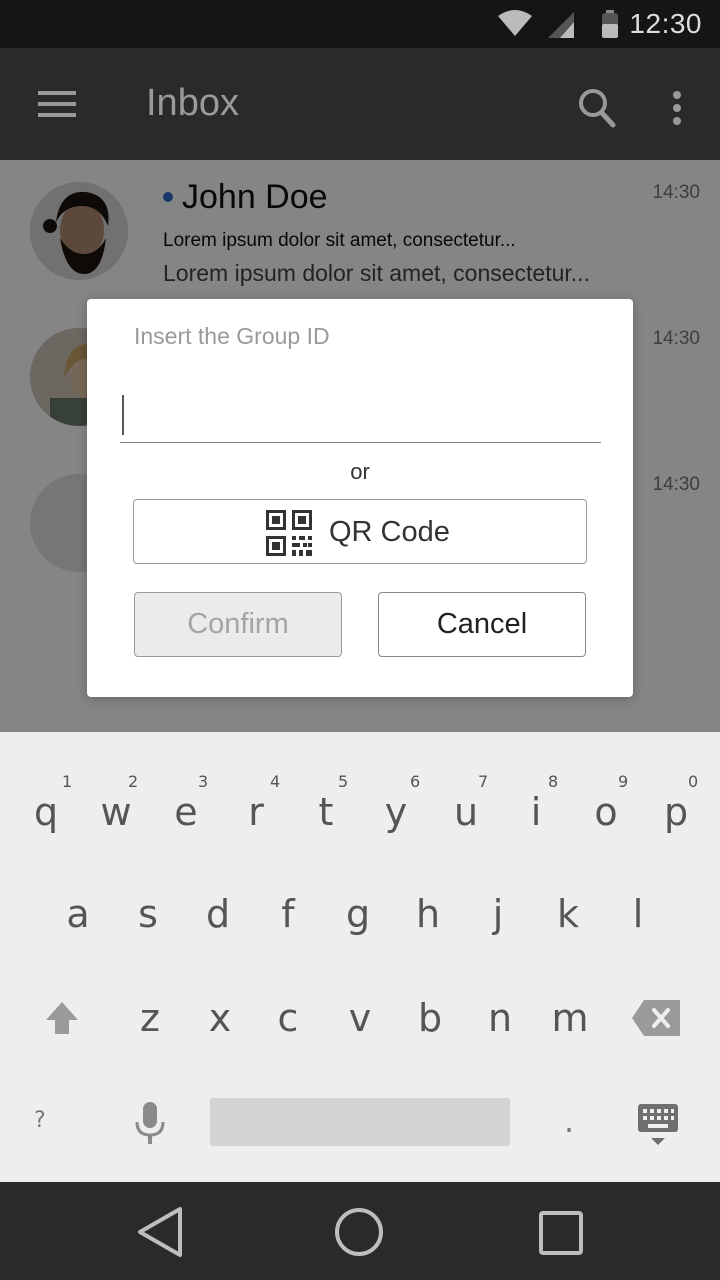  I want to click on key-s: s, so click(148, 914).